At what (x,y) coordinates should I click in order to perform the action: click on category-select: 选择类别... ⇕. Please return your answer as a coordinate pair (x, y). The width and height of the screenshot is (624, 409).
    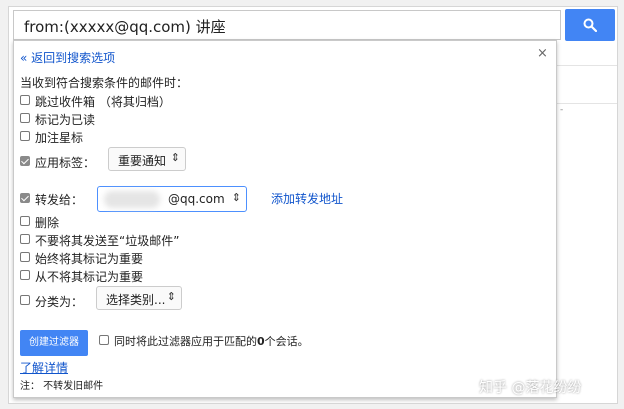
    Looking at the image, I should click on (139, 298).